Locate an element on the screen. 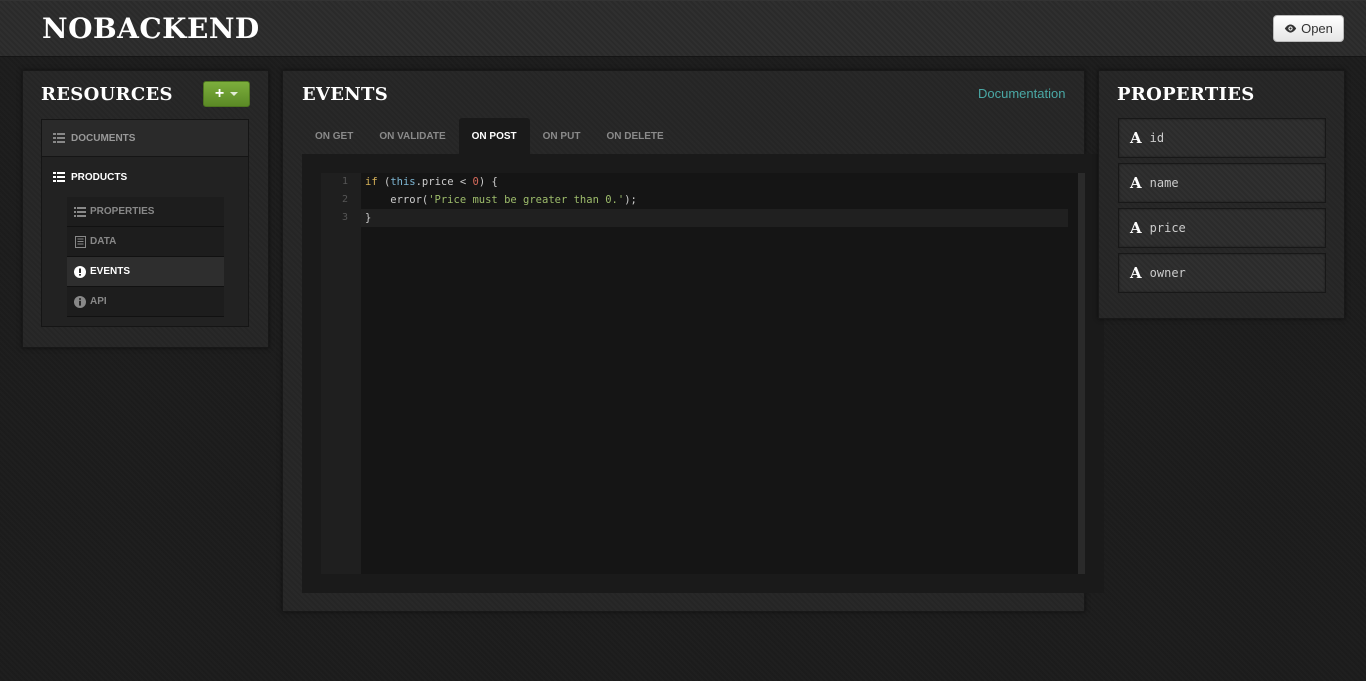 This screenshot has height=681, width=1366. property-name: name is located at coordinates (1164, 183).